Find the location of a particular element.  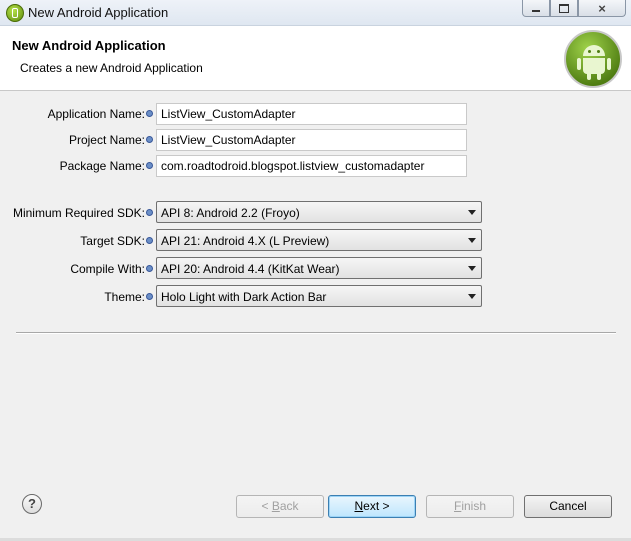

finish-label-rest: inish is located at coordinates (474, 506).